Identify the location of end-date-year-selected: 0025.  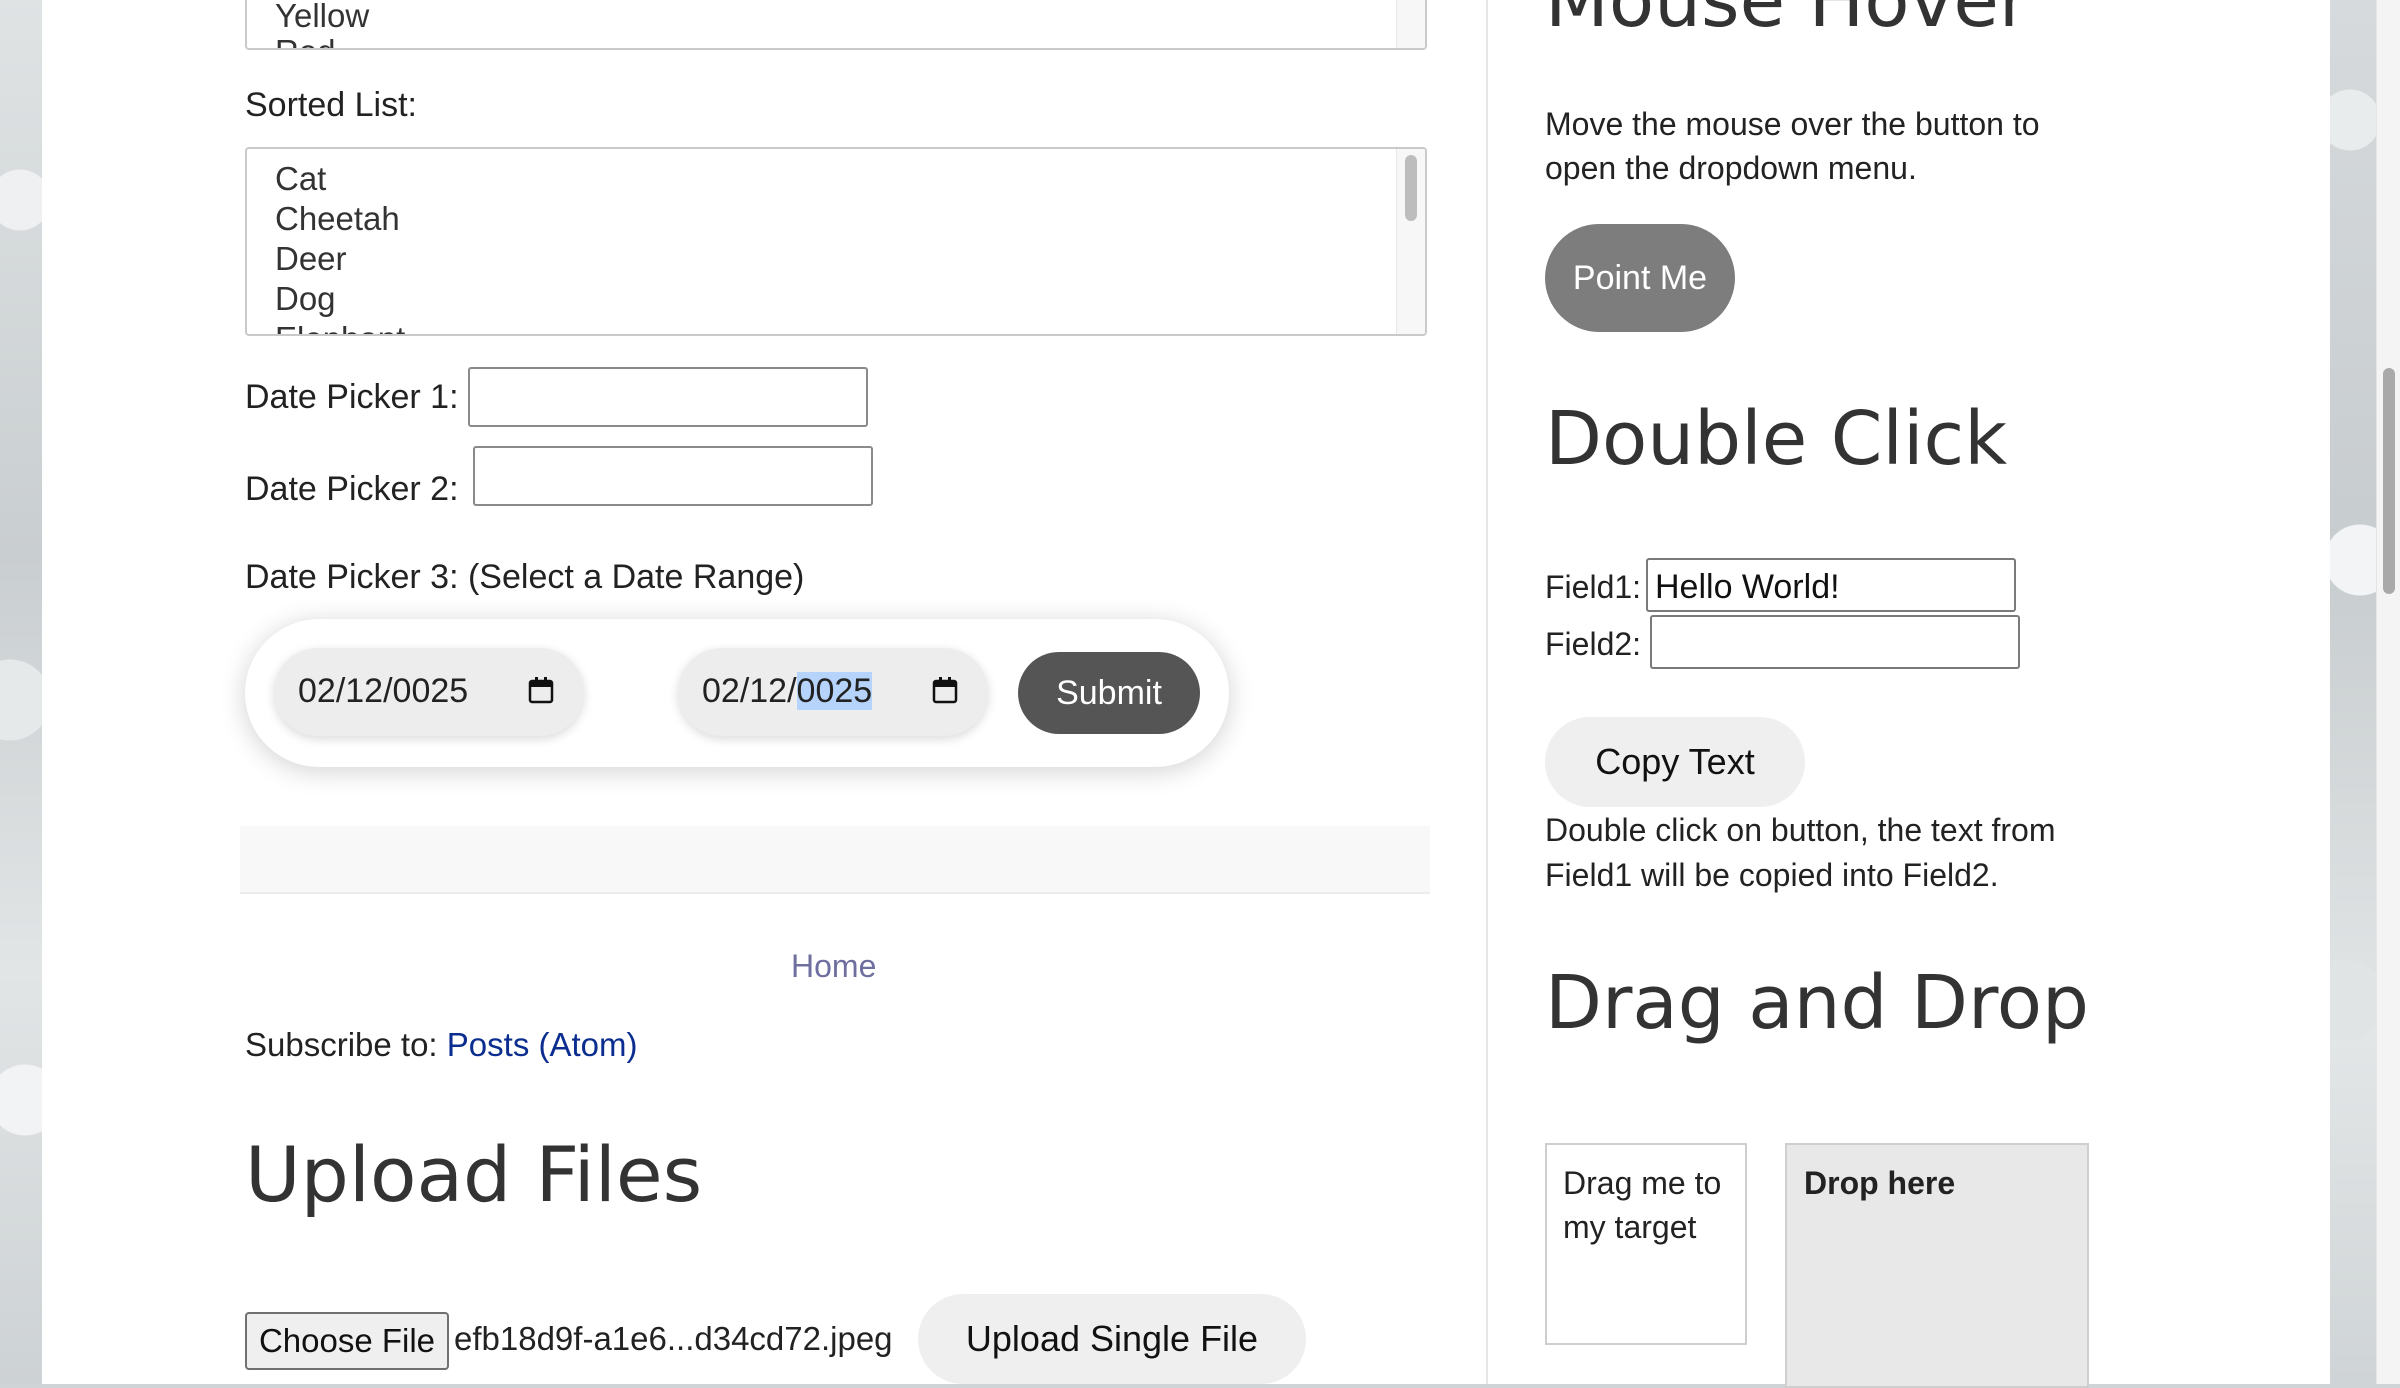
(834, 691).